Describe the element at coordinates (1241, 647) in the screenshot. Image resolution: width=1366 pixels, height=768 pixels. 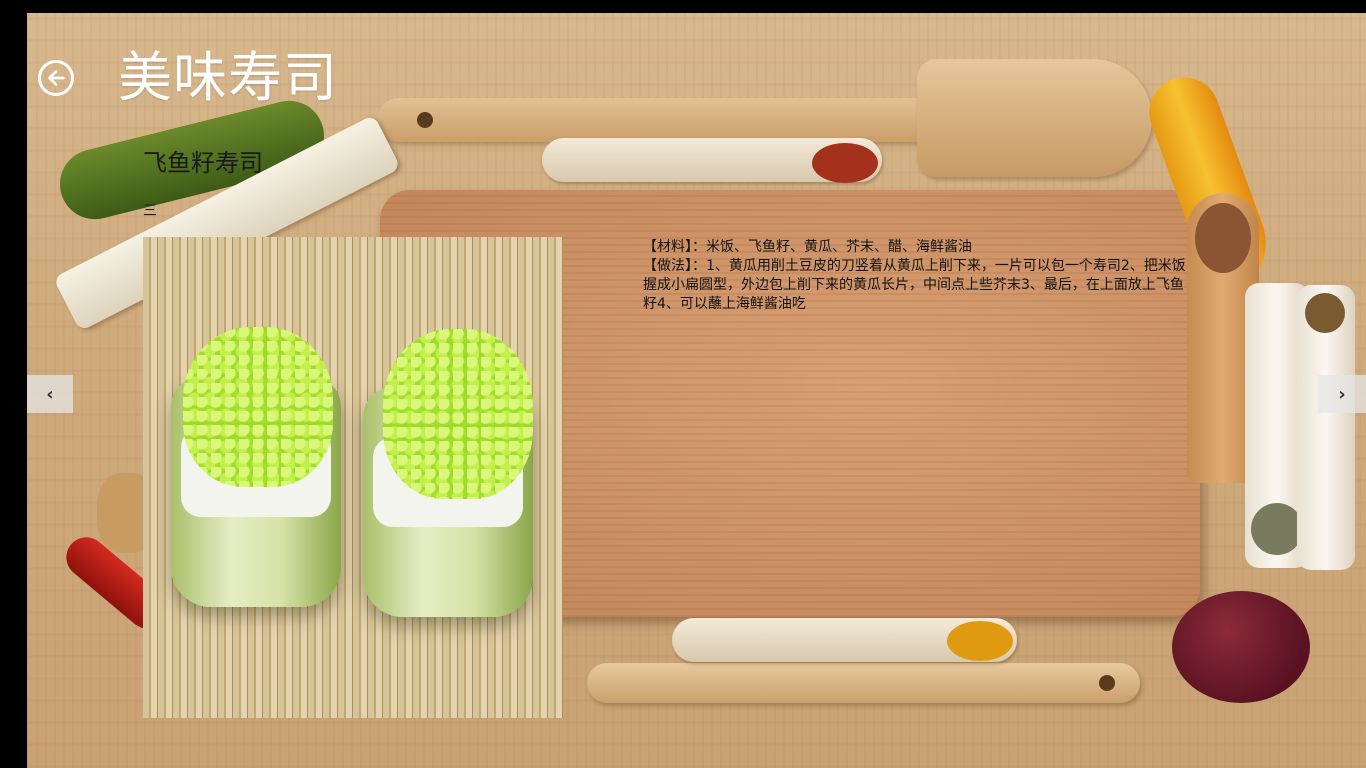
I see `red-onion` at that location.